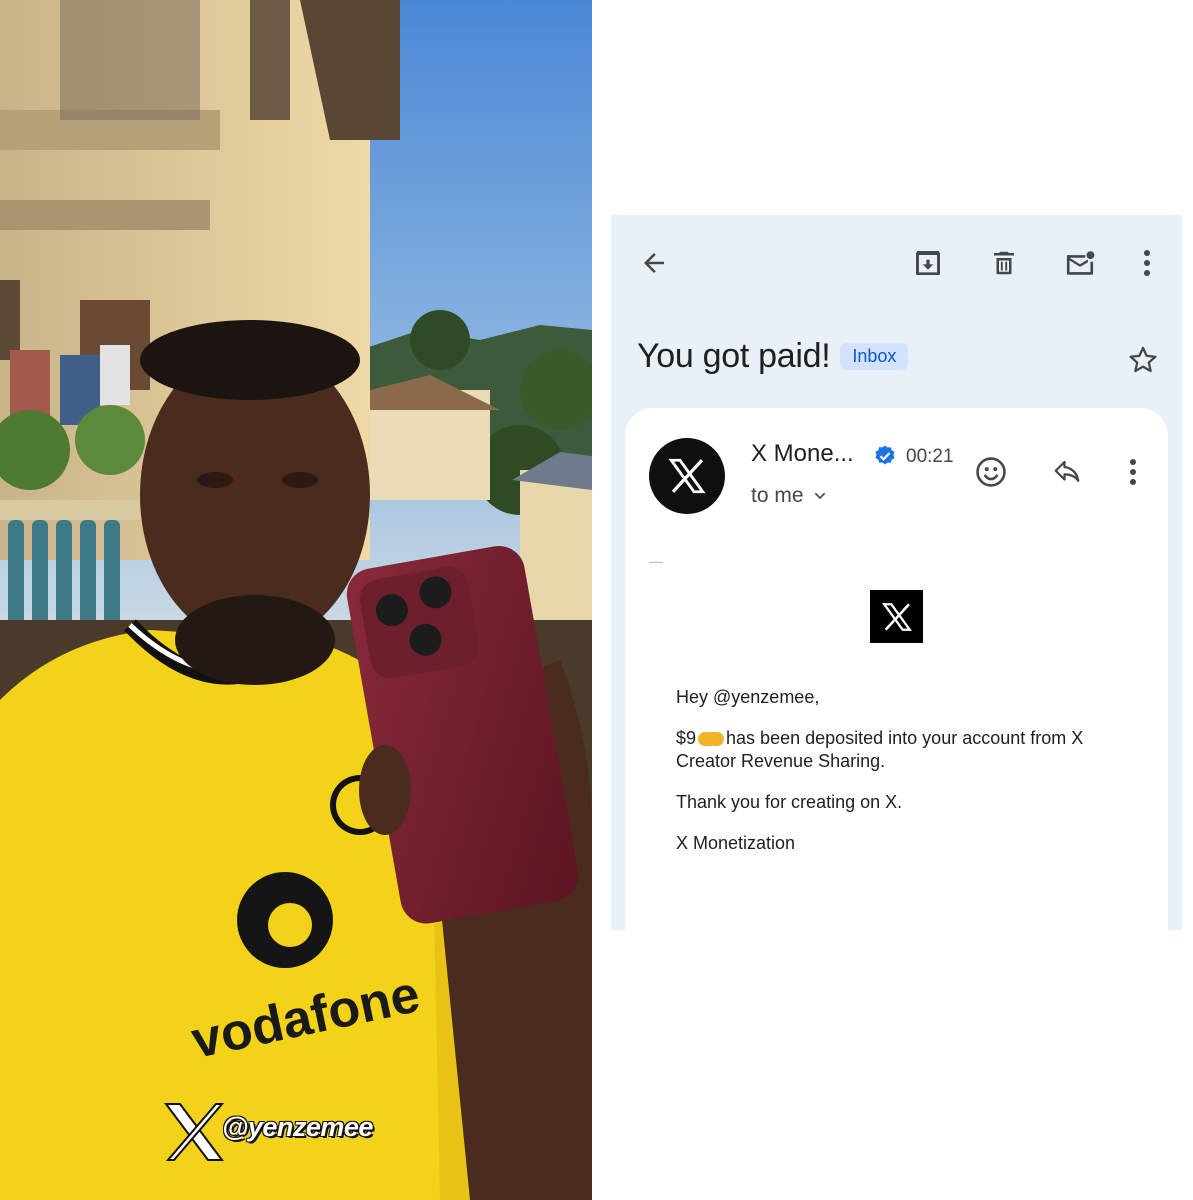 The image size is (1193, 1200). Describe the element at coordinates (896, 260) in the screenshot. I see `email-toolbar` at that location.